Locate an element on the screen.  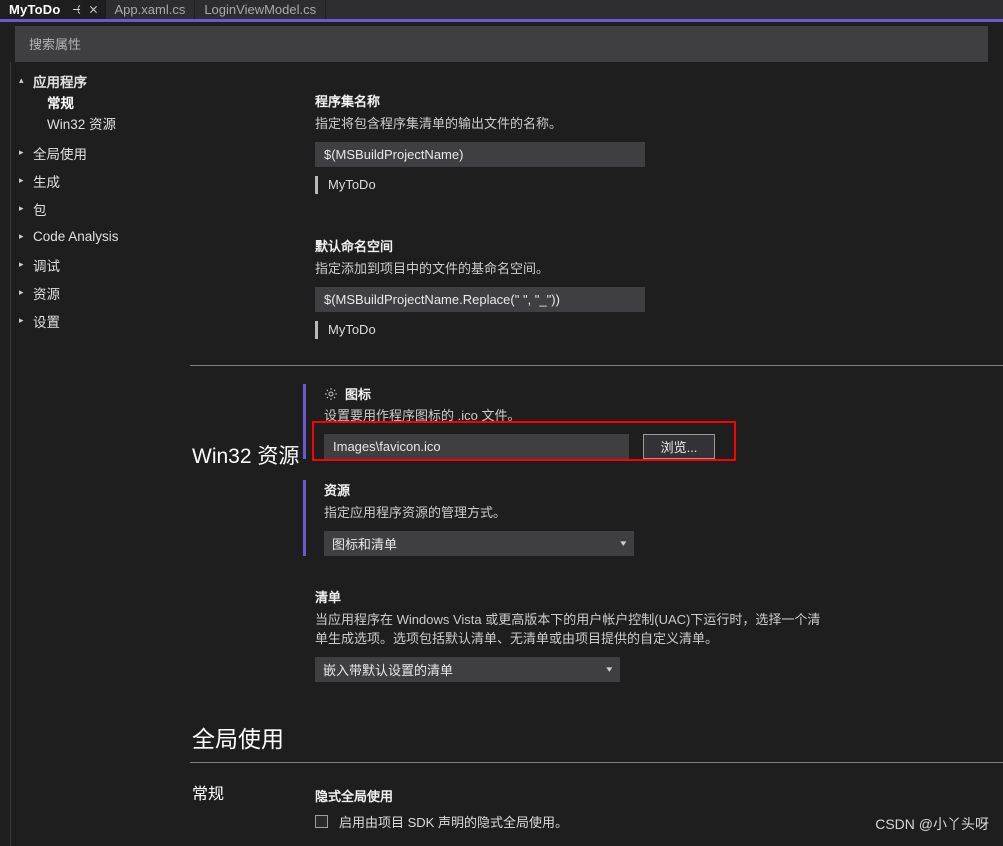
close-icon is located at coordinates (93, 9).